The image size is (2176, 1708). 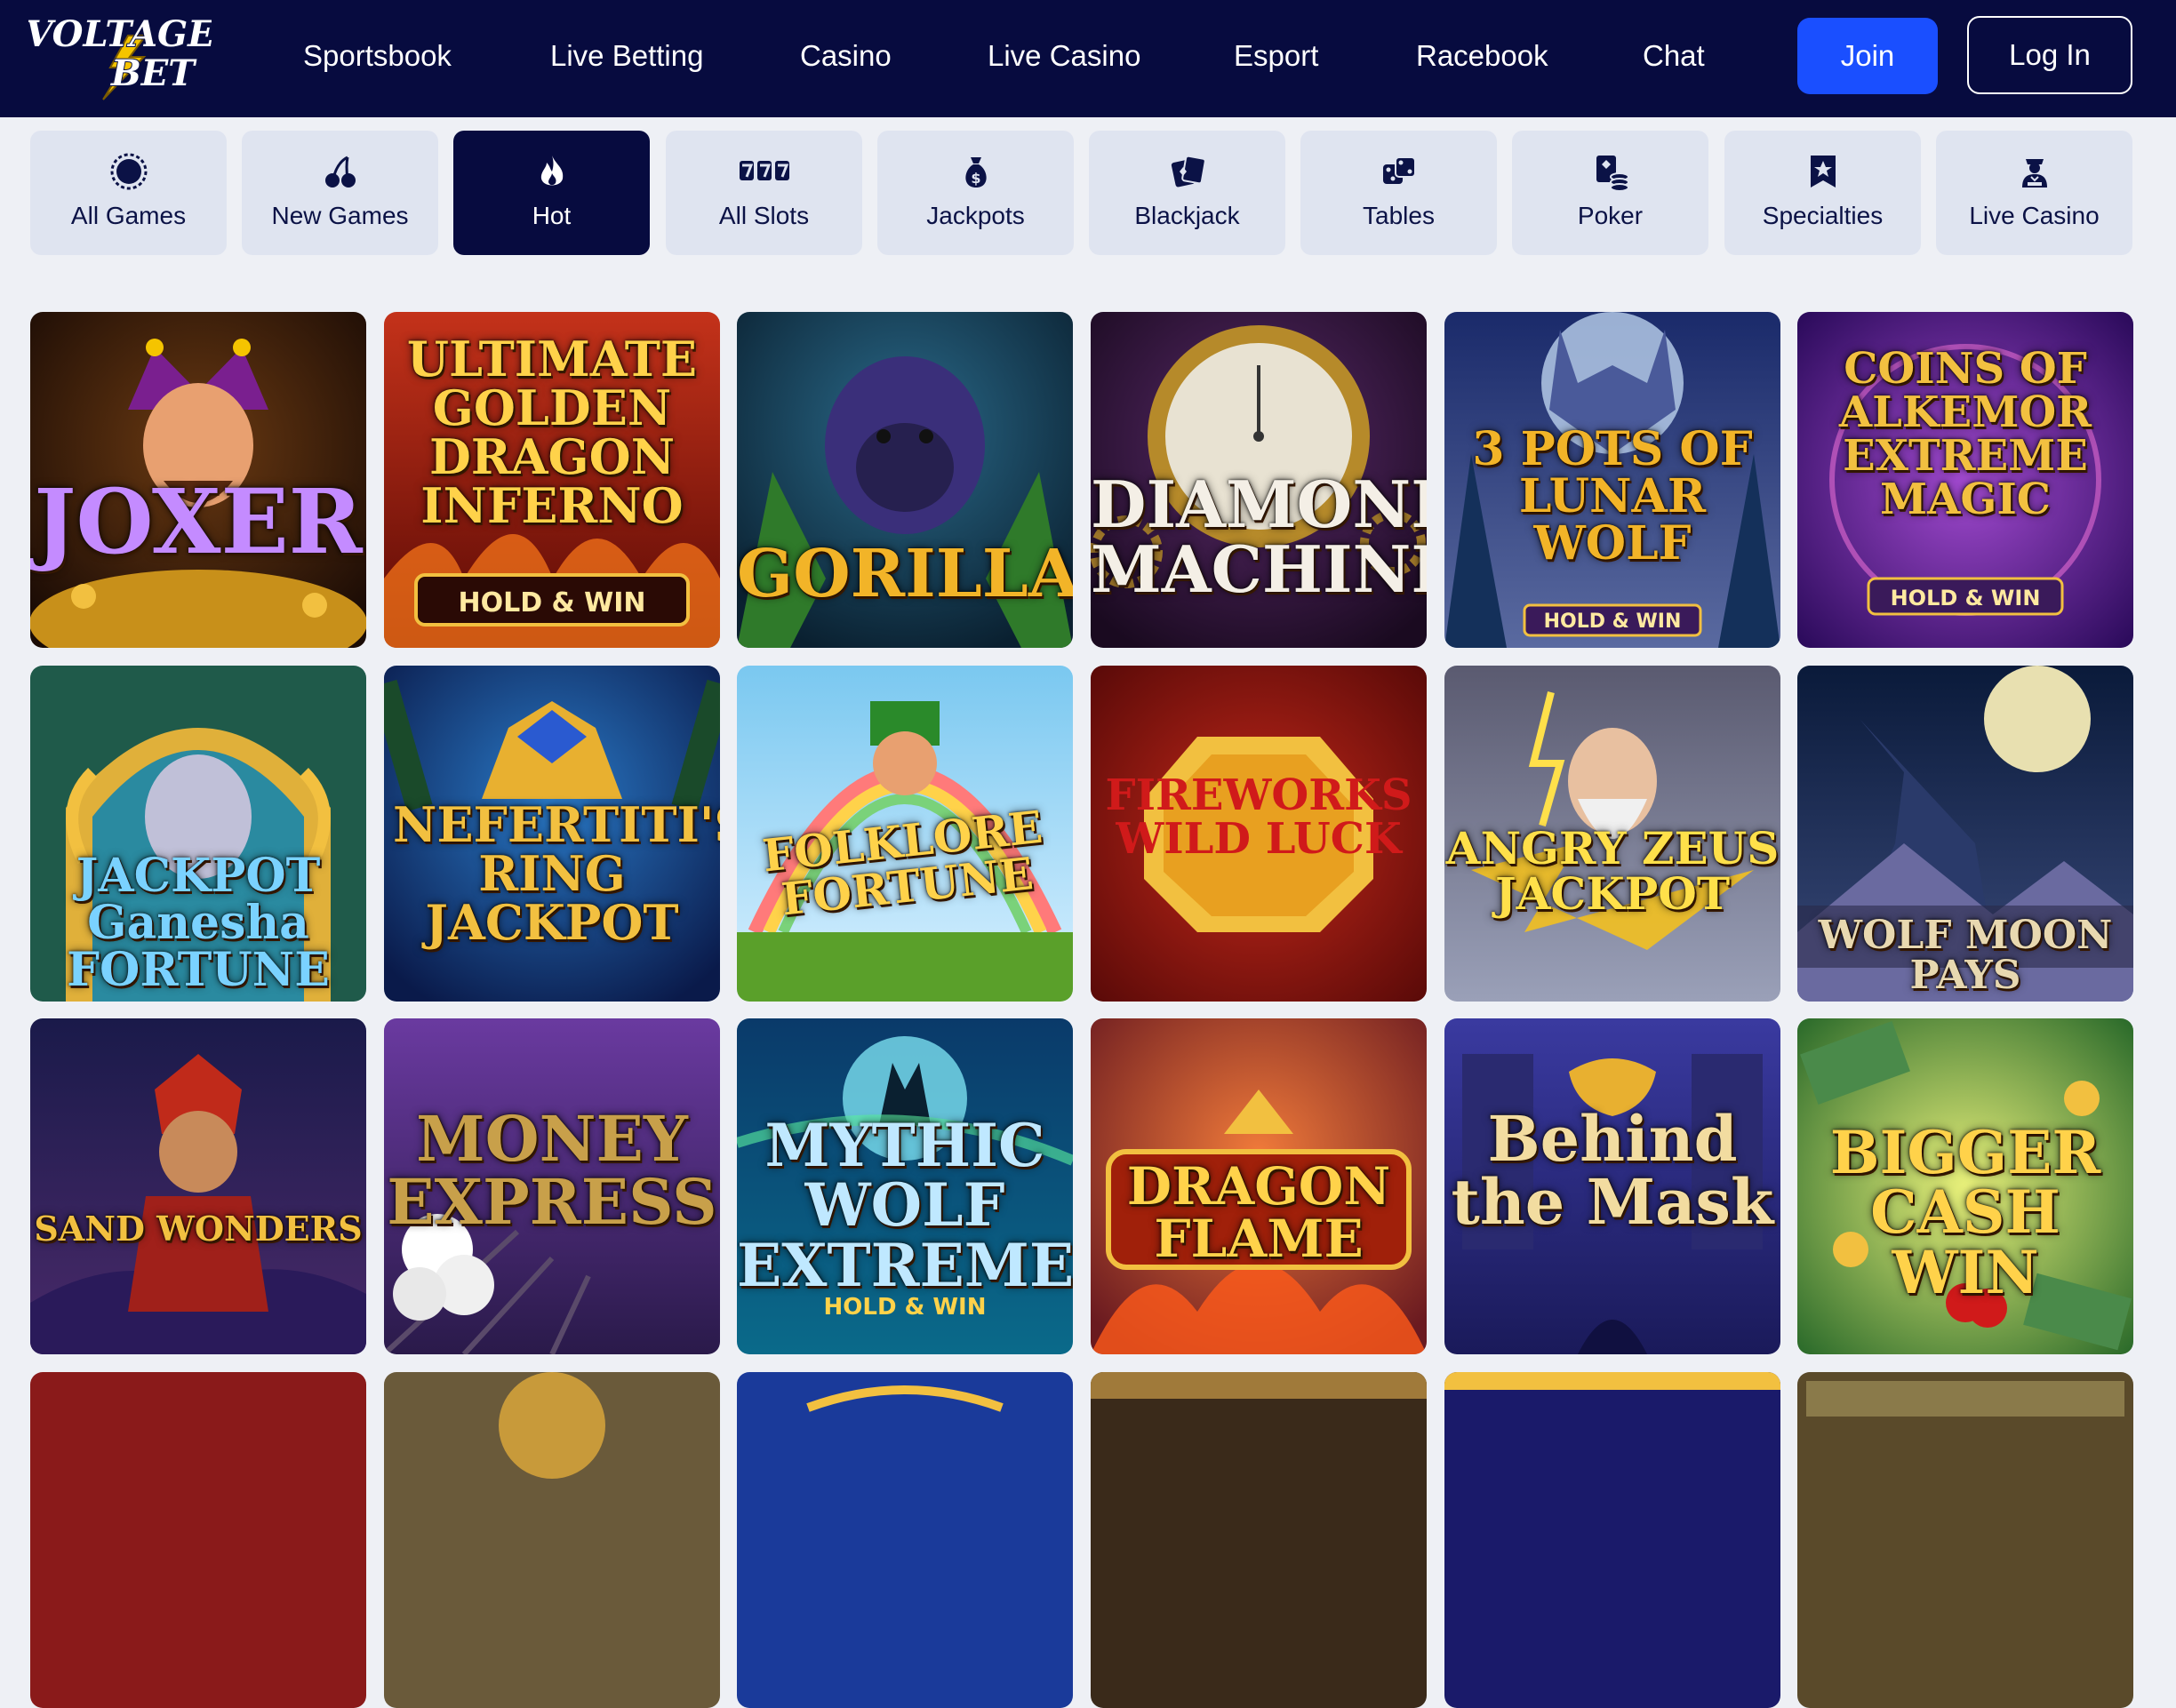 I want to click on flame-icon, so click(x=551, y=172).